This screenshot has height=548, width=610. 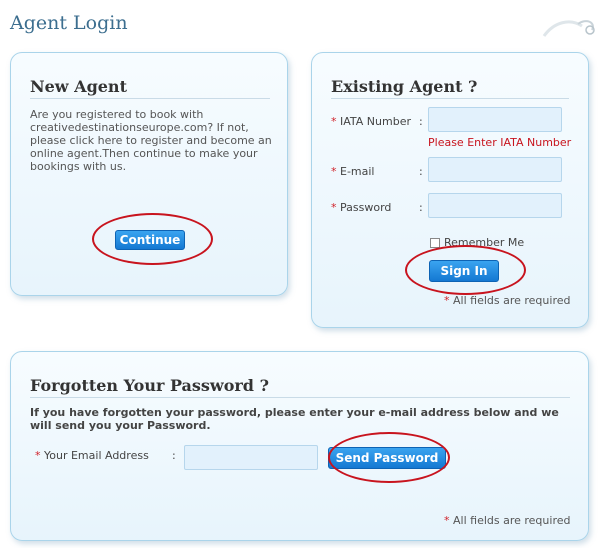 I want to click on email-label: * E-mail, so click(x=353, y=171).